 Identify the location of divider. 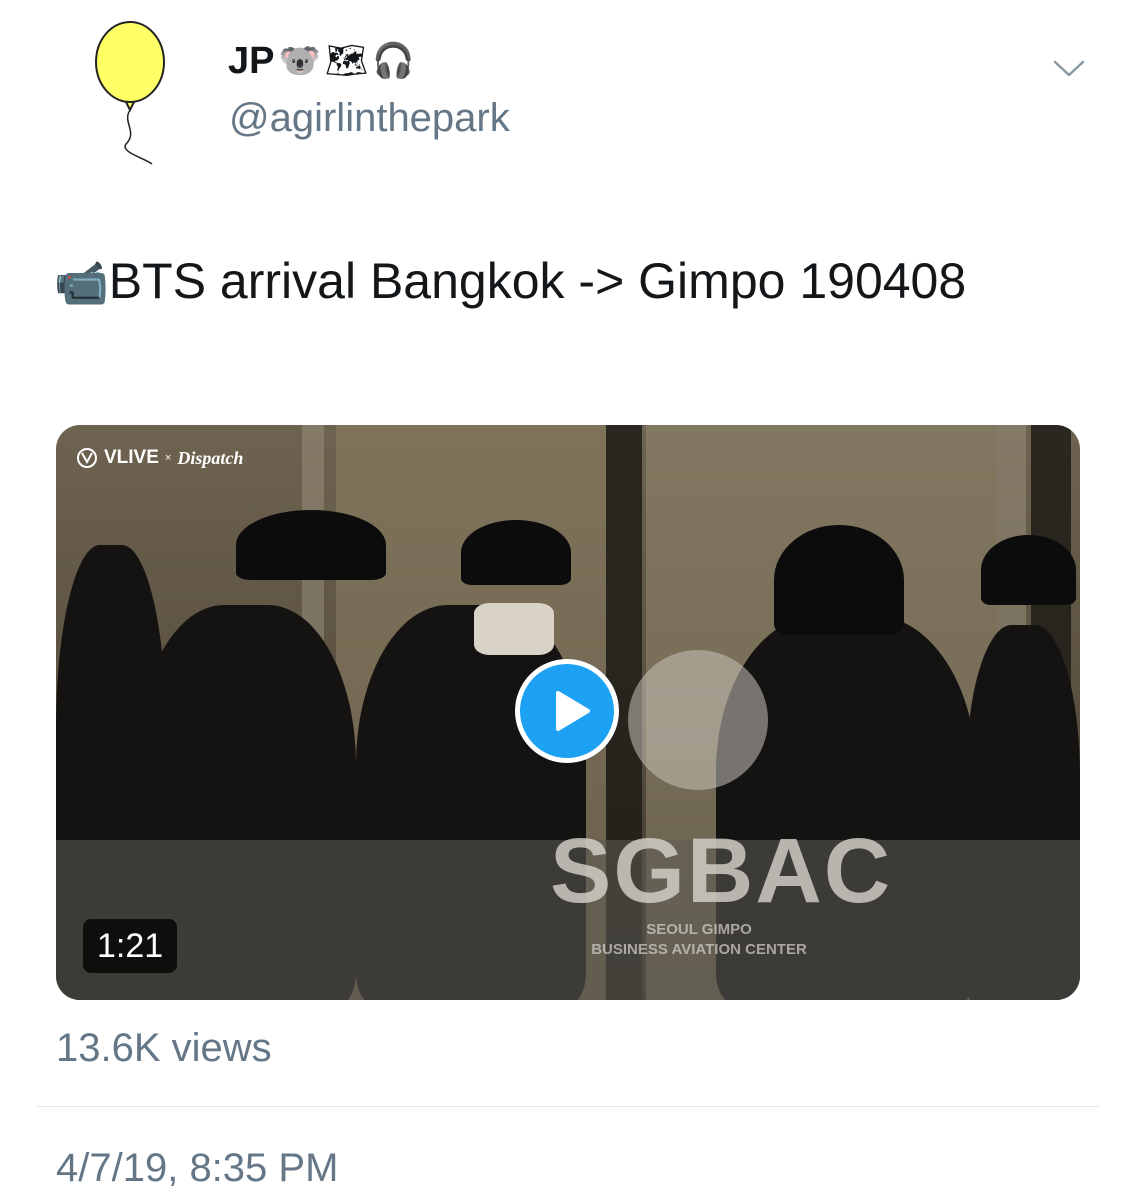
(568, 1106).